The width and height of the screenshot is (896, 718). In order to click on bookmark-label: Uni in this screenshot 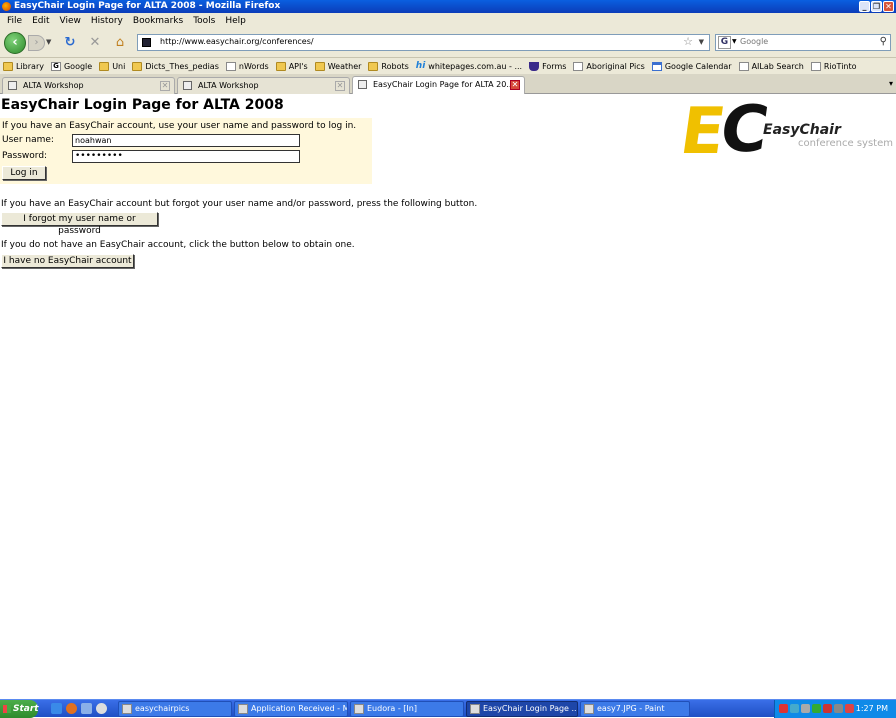, I will do `click(119, 66)`.